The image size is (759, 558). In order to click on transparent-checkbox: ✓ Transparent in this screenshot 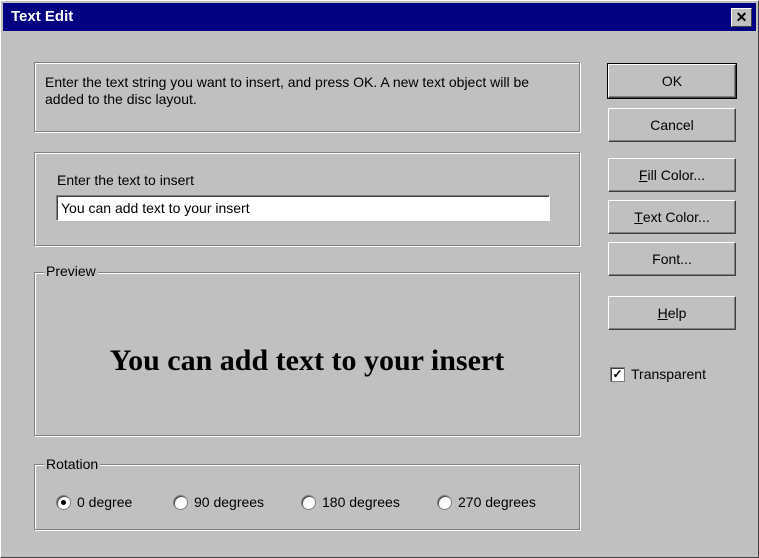, I will do `click(658, 374)`.